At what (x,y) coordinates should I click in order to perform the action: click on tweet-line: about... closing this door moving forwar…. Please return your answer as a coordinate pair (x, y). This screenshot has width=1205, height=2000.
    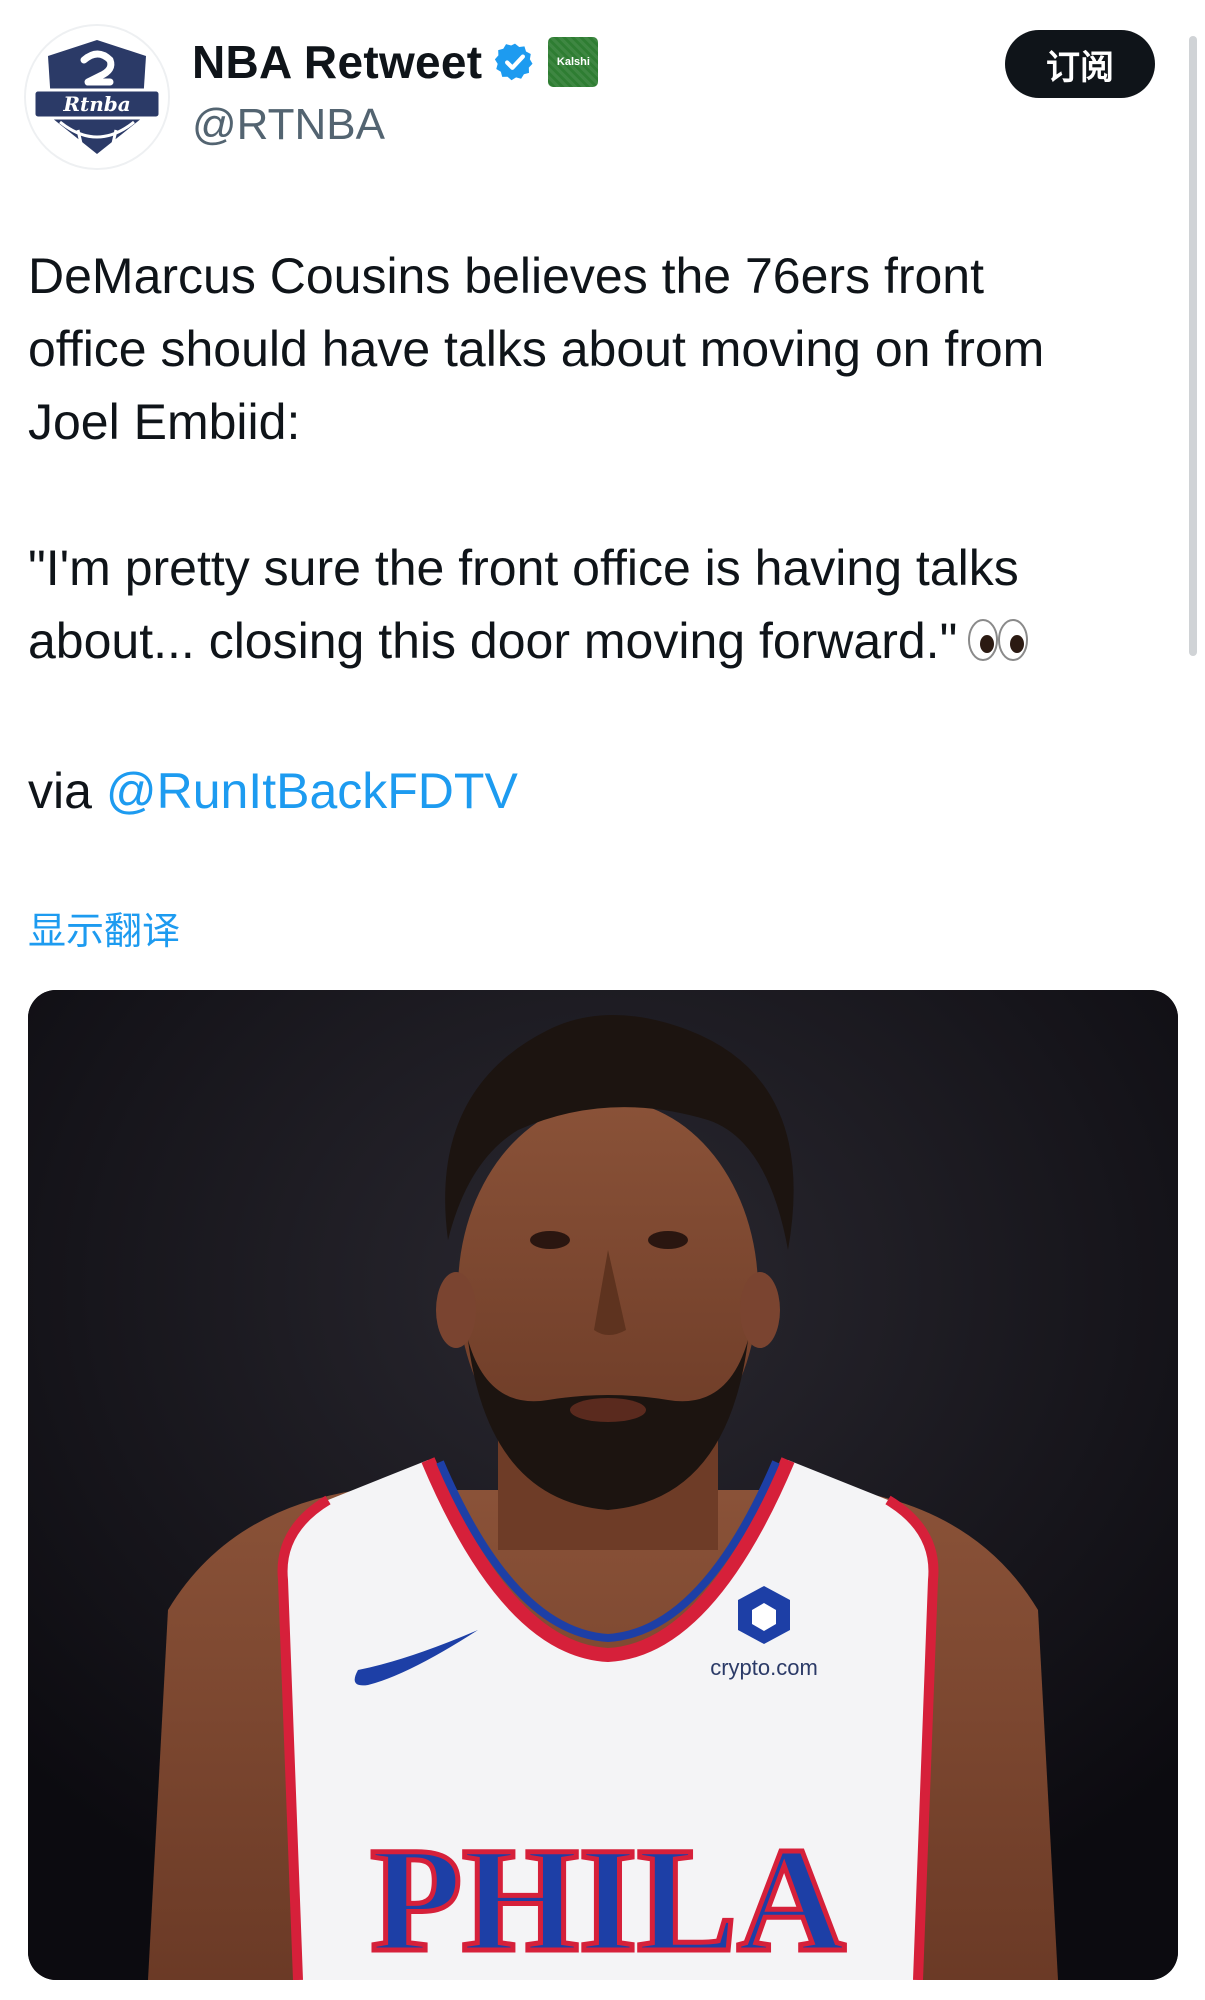
    Looking at the image, I should click on (493, 641).